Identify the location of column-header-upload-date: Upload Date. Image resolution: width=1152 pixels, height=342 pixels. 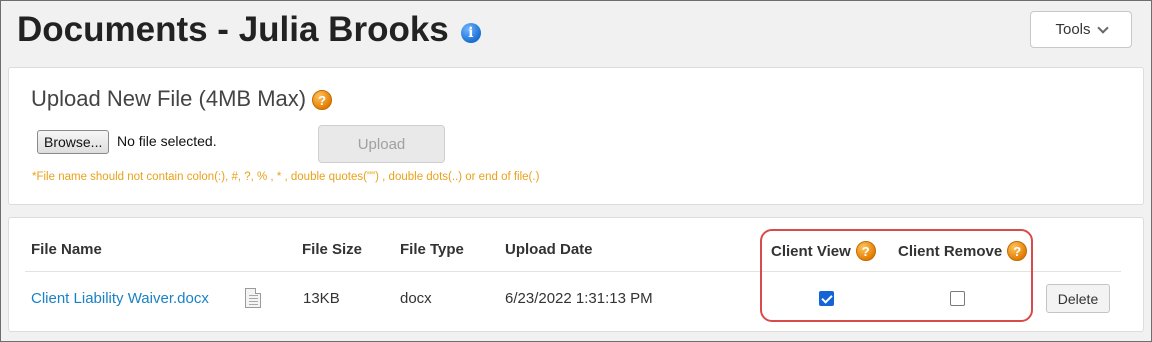
(549, 249).